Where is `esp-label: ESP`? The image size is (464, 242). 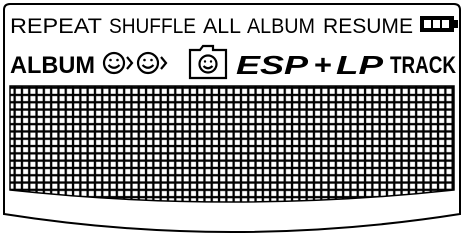 esp-label: ESP is located at coordinates (272, 65).